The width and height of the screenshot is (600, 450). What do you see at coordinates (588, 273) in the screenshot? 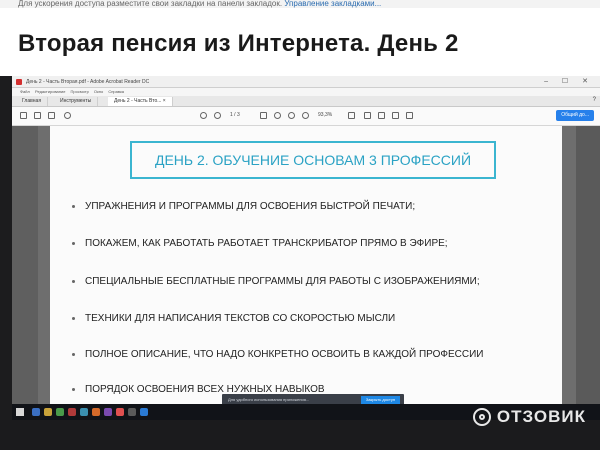
I see `right-panel` at bounding box center [588, 273].